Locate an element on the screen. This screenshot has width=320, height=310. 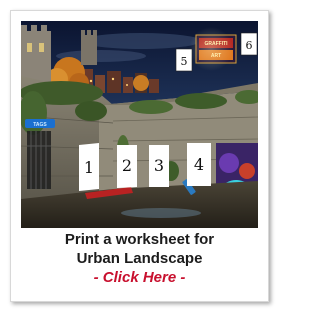
caption-line-2: Urban Landscape is located at coordinates (139, 258).